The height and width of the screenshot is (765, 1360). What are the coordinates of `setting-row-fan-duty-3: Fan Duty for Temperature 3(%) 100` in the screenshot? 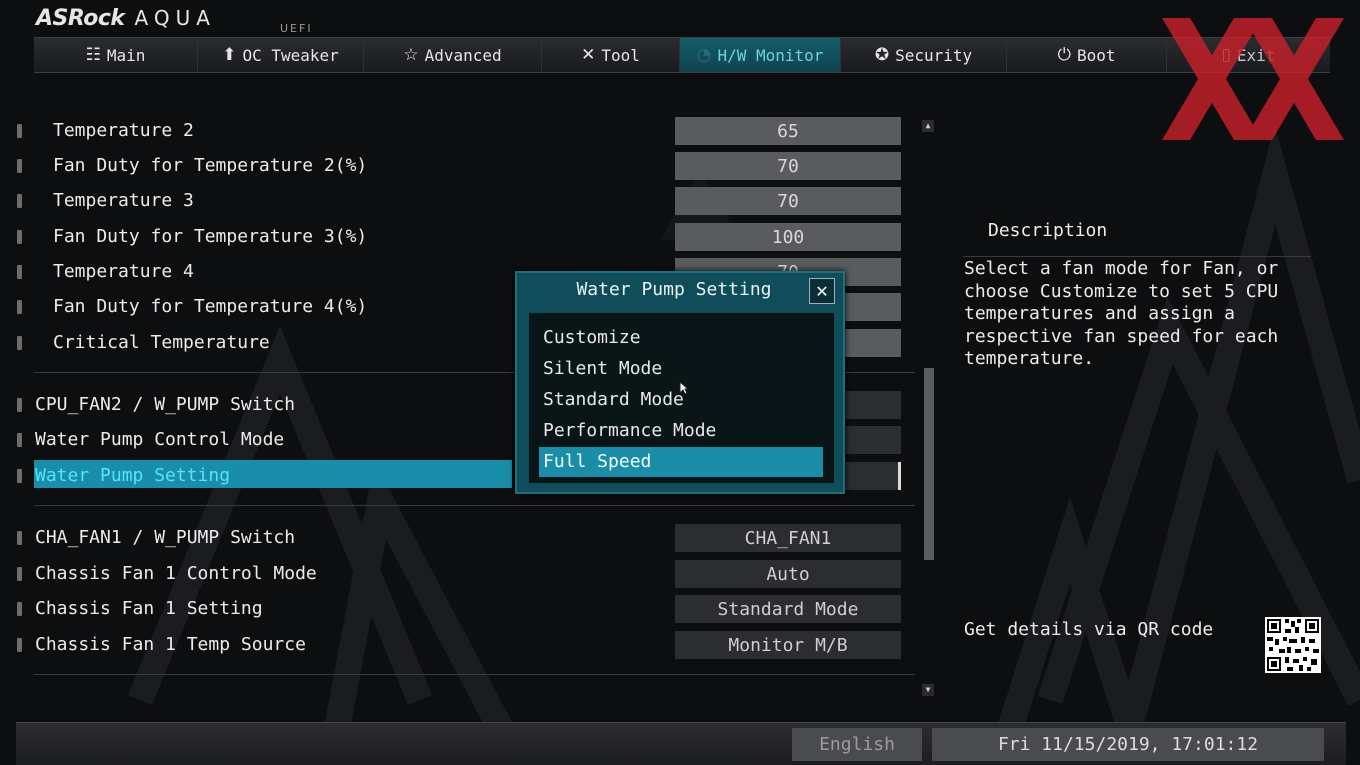 It's located at (457, 236).